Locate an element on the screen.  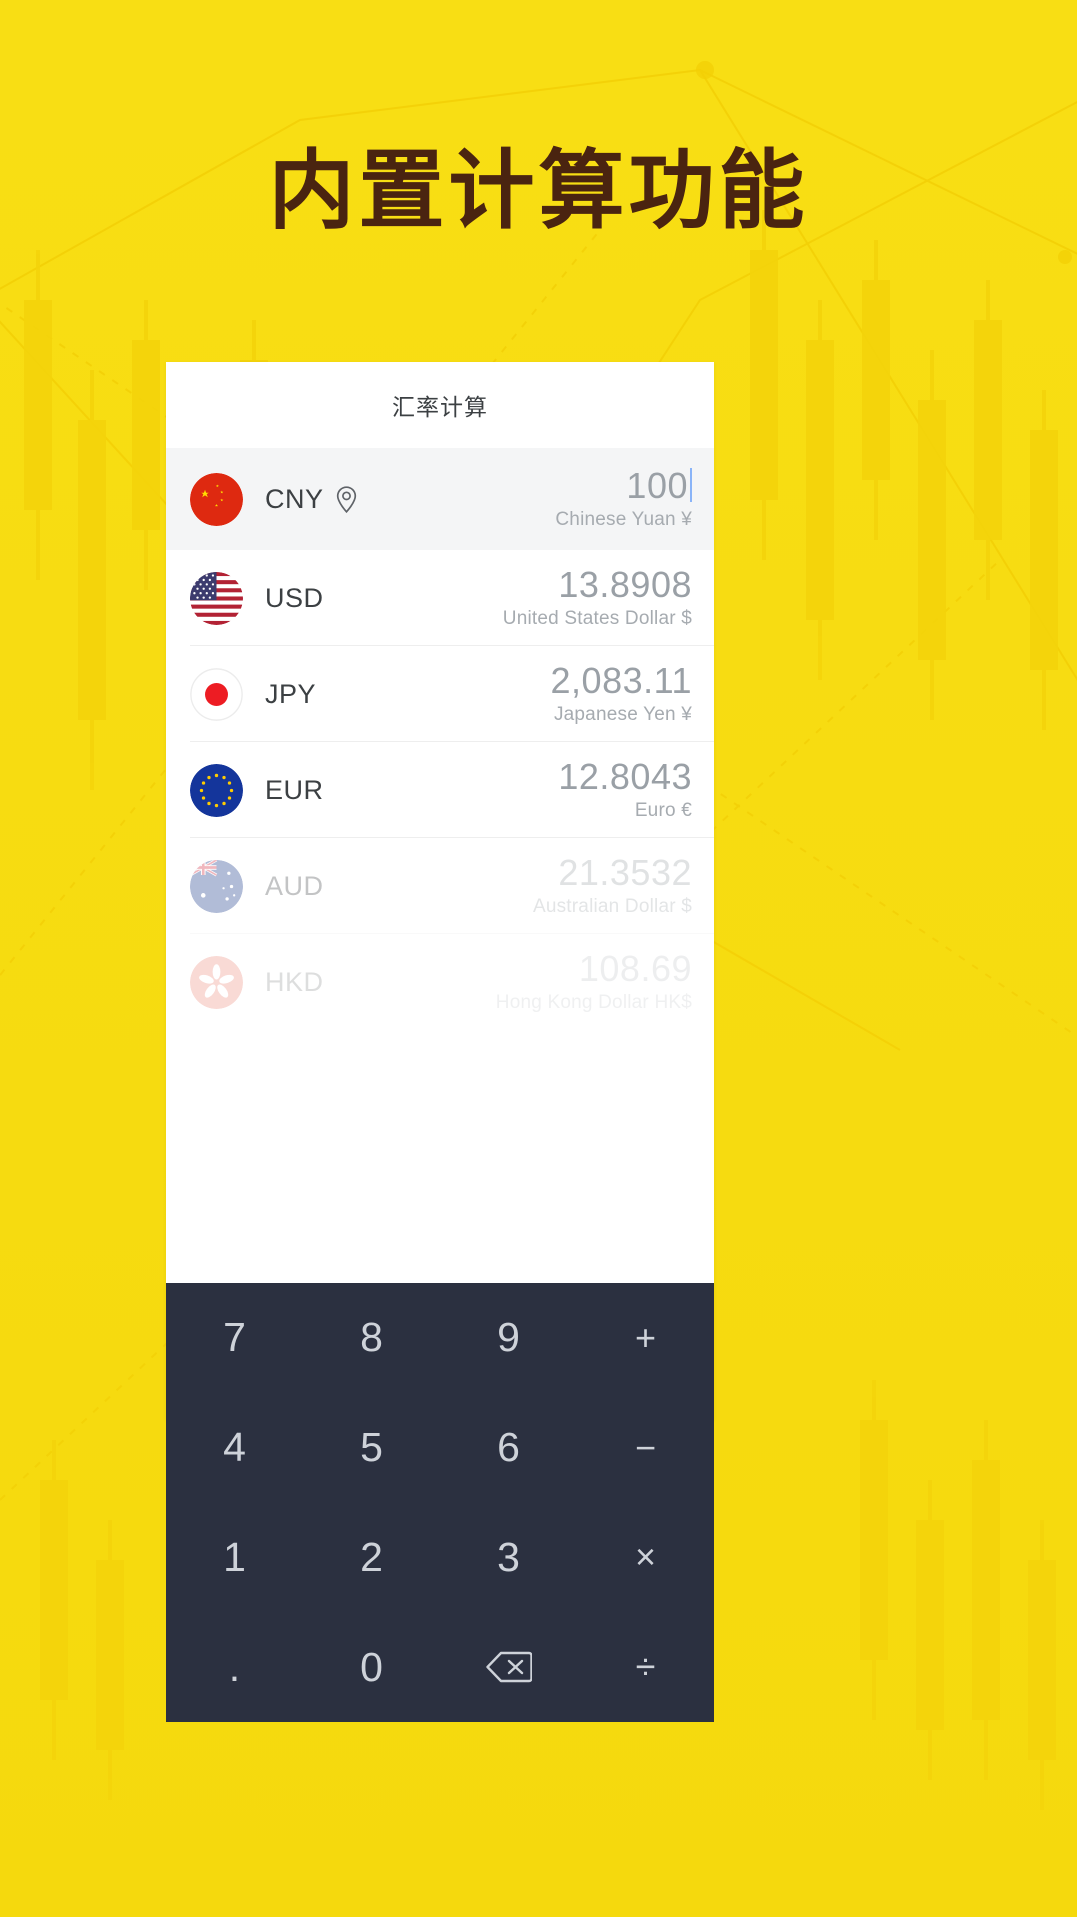
au-flag-icon is located at coordinates (216, 886).